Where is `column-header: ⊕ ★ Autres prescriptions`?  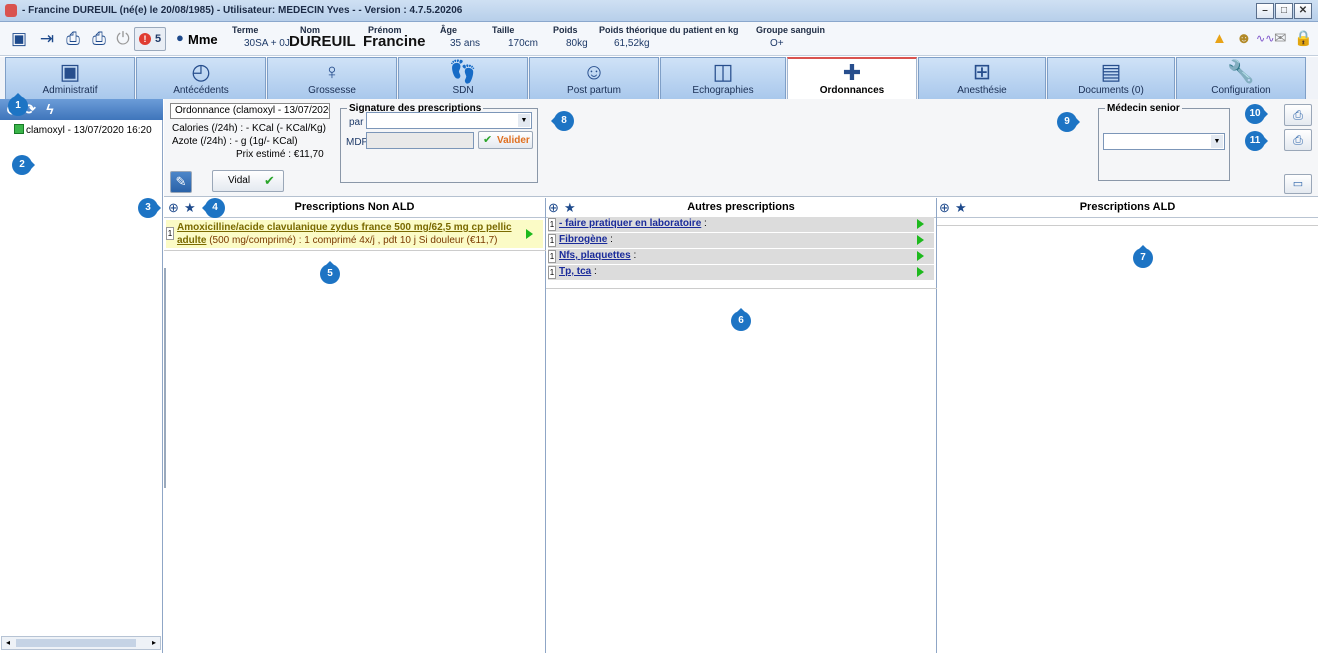
column-header: ⊕ ★ Autres prescriptions is located at coordinates (741, 208).